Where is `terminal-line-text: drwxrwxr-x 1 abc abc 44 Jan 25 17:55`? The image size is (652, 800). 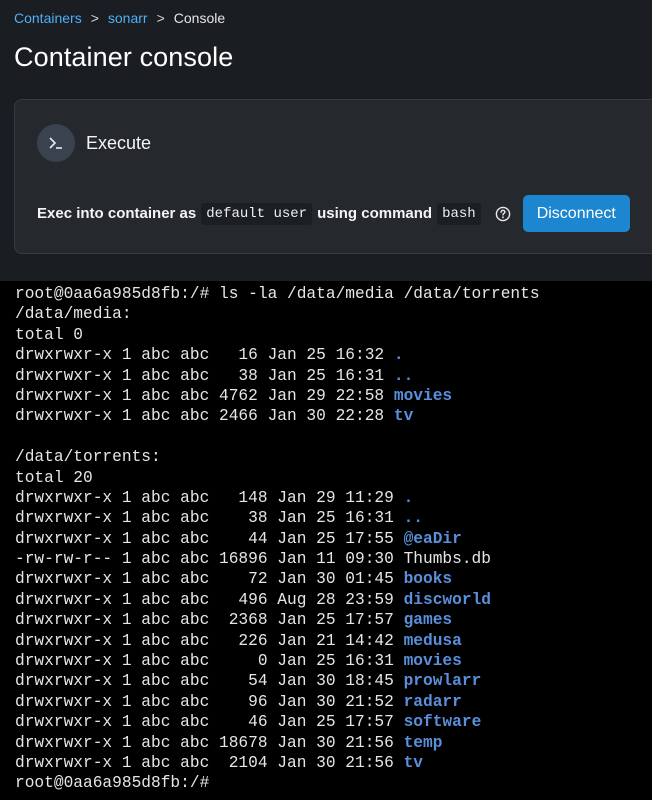 terminal-line-text: drwxrwxr-x 1 abc abc 44 Jan 25 17:55 is located at coordinates (209, 538).